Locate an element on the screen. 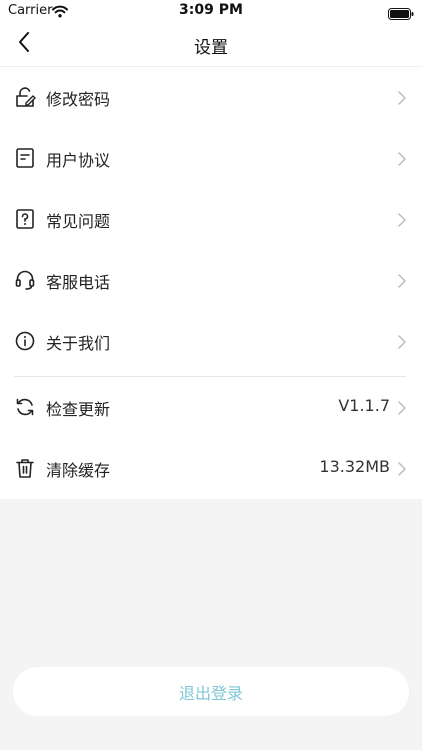 The image size is (422, 750). menu-item-label: 用户协议 is located at coordinates (78, 160).